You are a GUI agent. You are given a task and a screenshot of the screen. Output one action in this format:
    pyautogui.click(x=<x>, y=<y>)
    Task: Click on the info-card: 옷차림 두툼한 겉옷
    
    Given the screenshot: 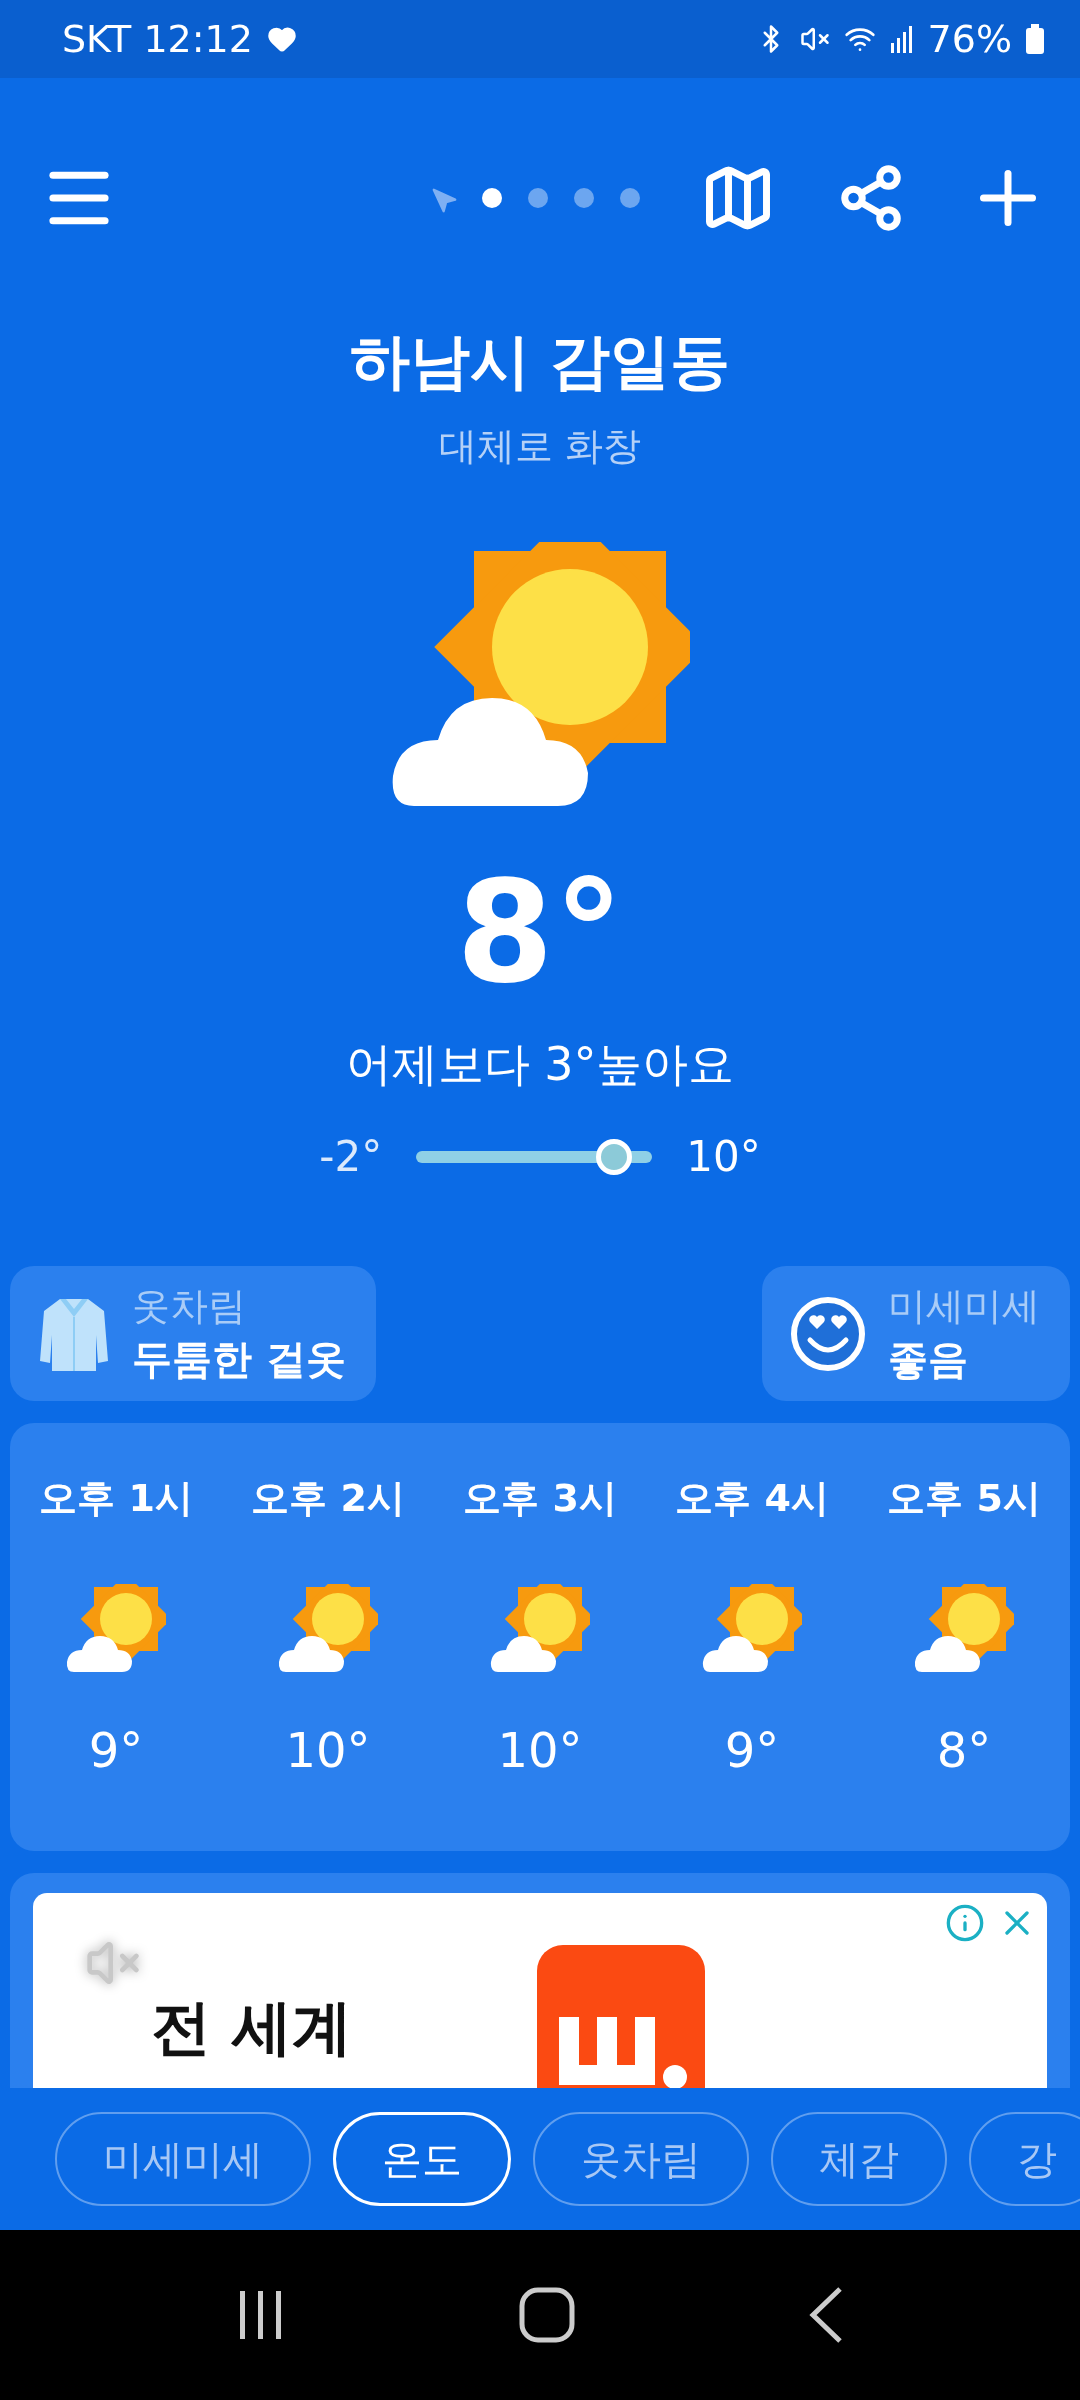 What is the action you would take?
    pyautogui.click(x=193, y=1333)
    